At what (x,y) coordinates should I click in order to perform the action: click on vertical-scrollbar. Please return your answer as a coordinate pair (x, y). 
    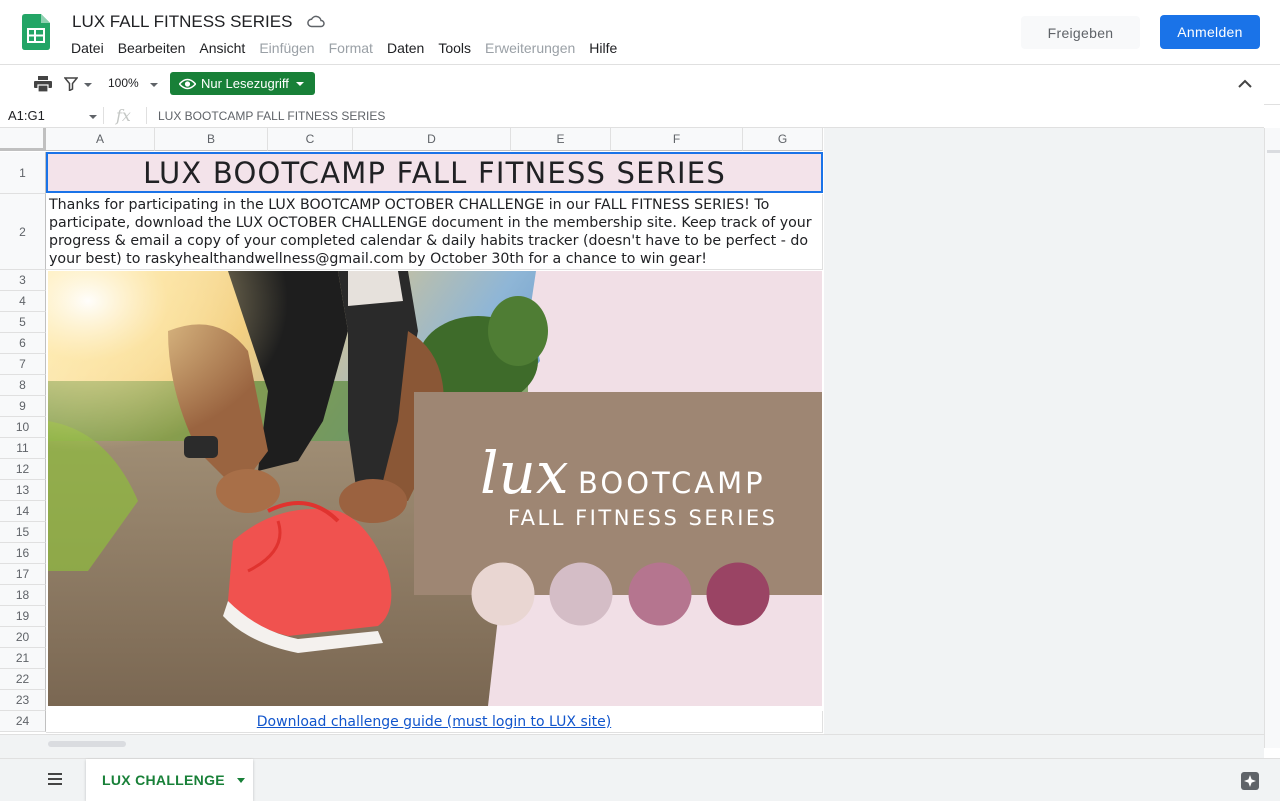
    Looking at the image, I should click on (1272, 438).